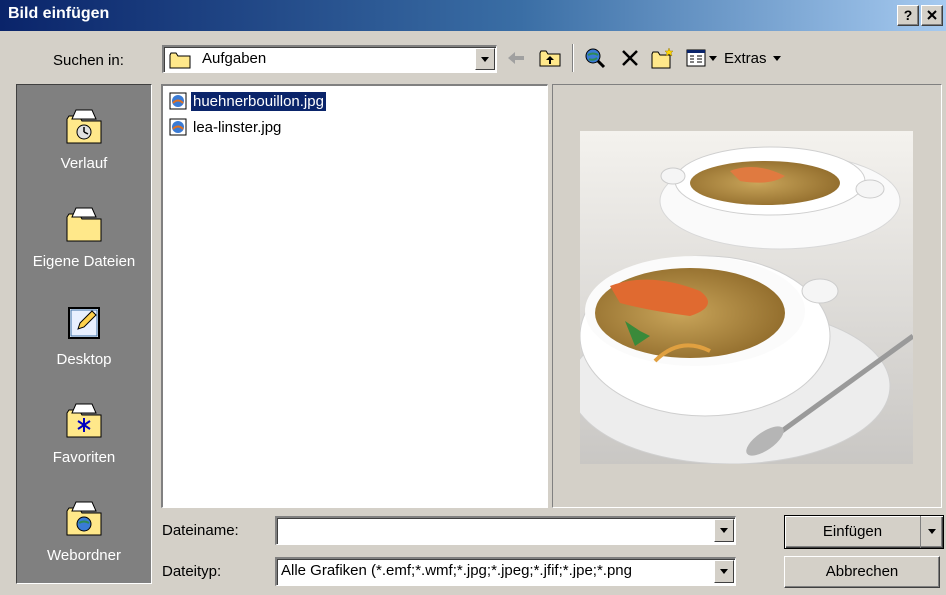  I want to click on new-folder-icon, so click(662, 58).